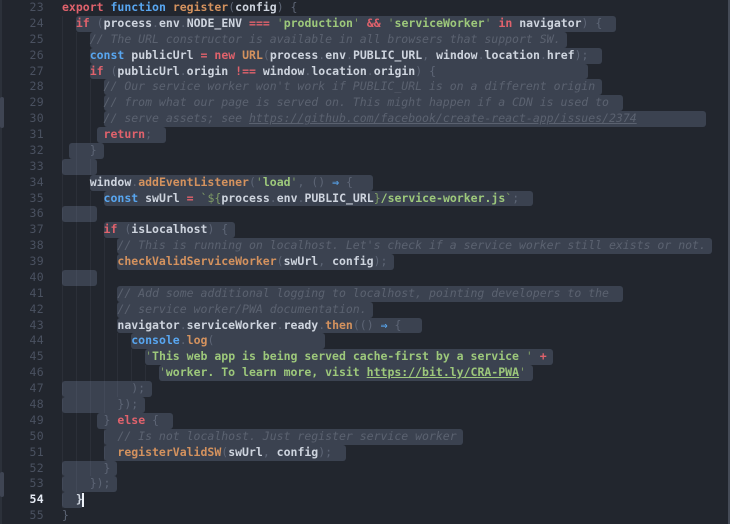 This screenshot has width=730, height=524. What do you see at coordinates (365, 277) in the screenshot?
I see `code-line: 40` at bounding box center [365, 277].